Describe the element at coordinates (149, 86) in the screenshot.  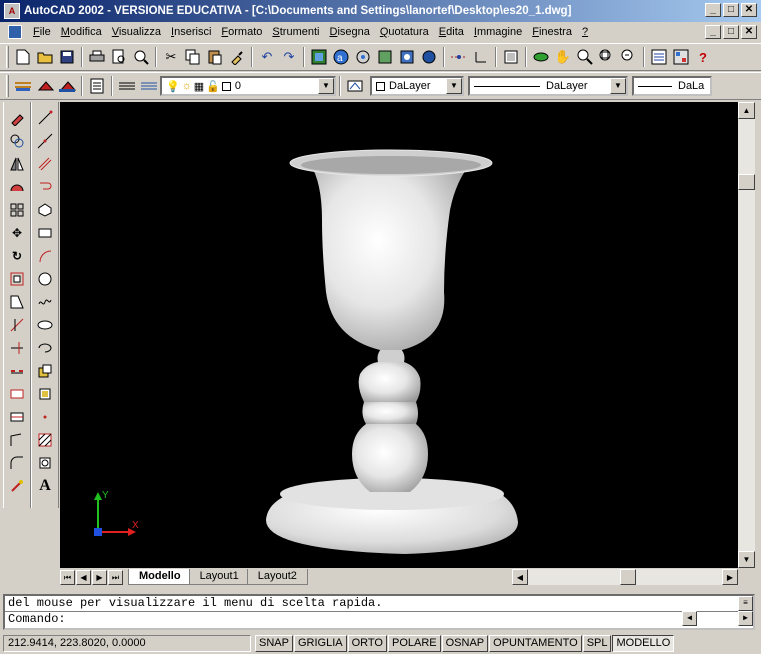
I see `layers-stack-icon` at that location.